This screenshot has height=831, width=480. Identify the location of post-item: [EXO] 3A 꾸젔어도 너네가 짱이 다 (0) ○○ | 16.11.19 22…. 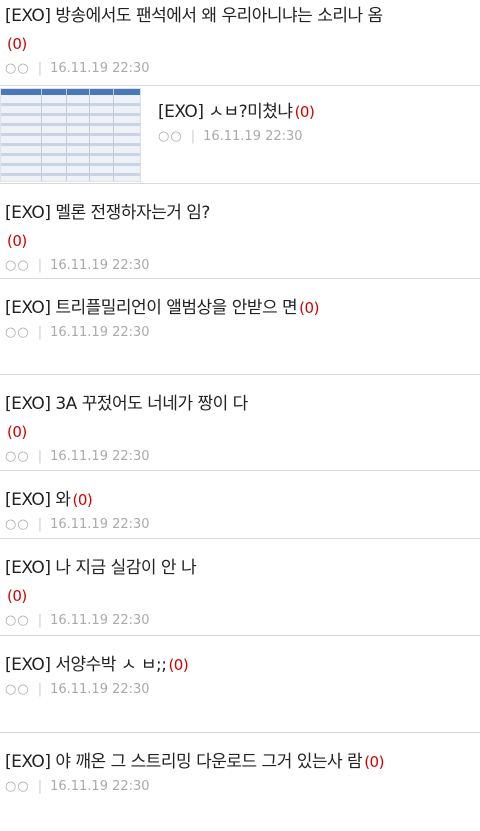
(240, 423).